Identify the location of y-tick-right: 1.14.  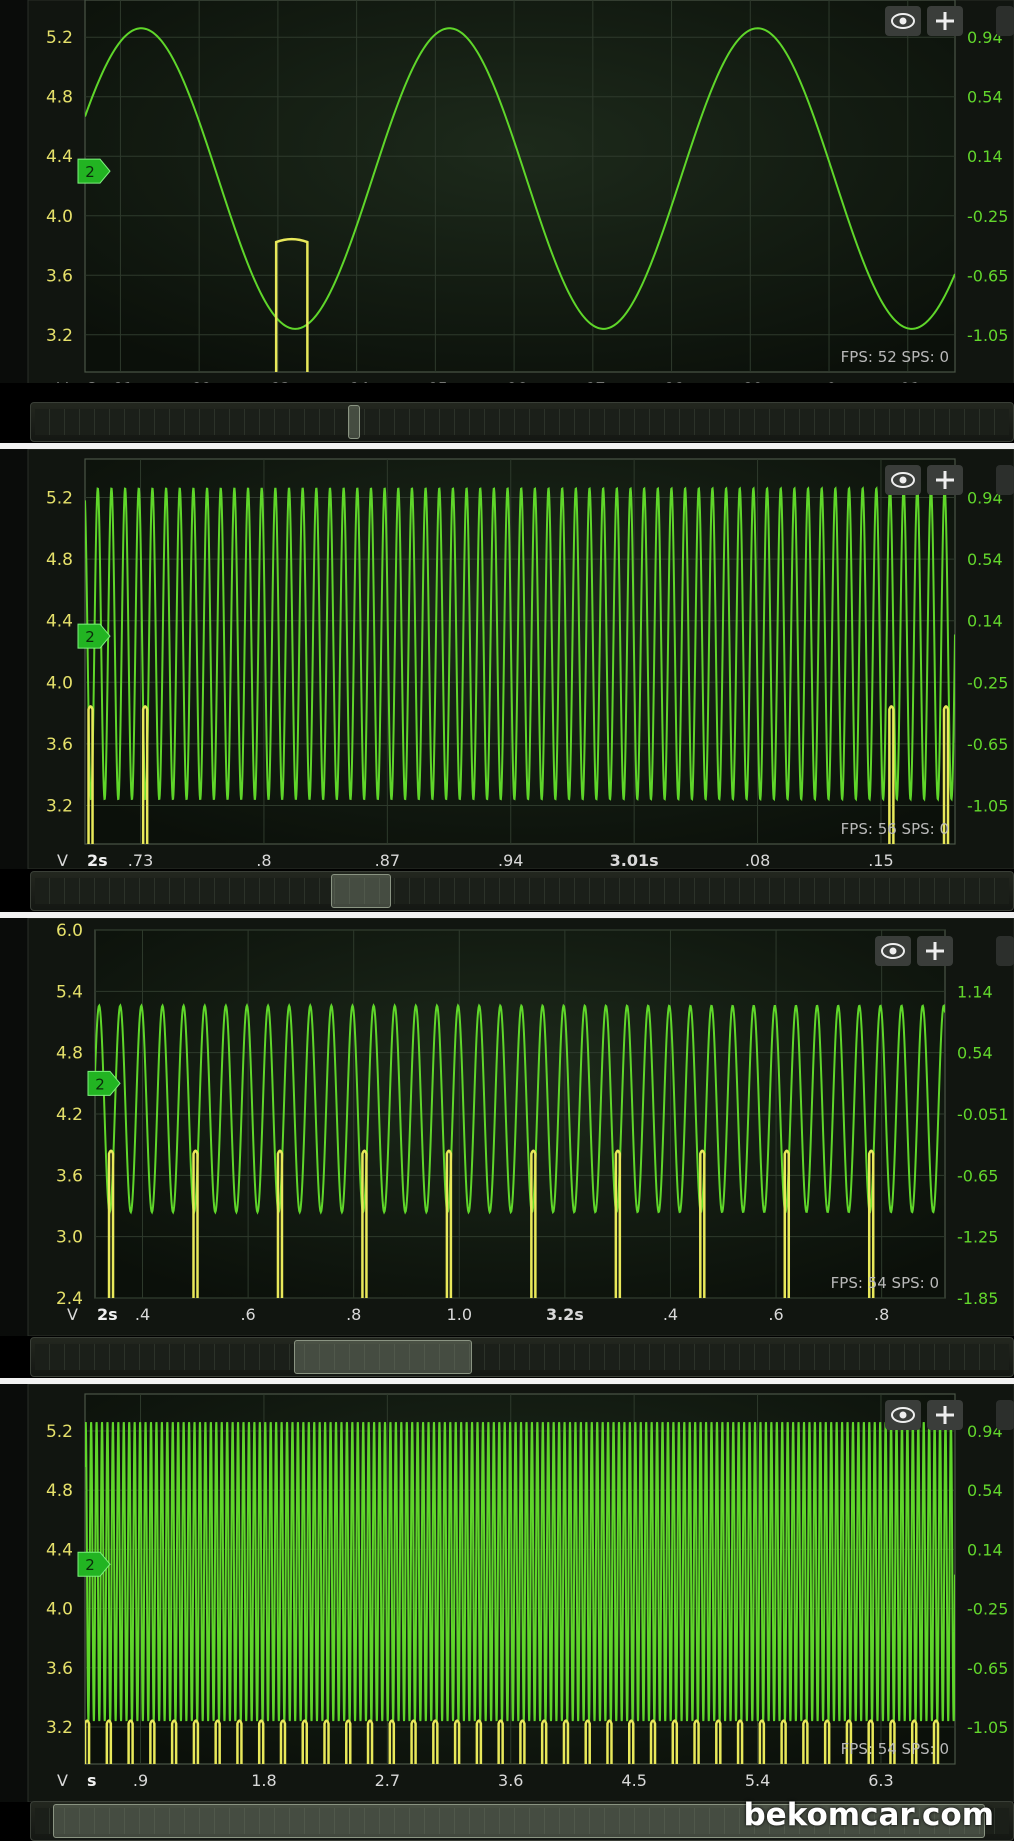
(975, 991).